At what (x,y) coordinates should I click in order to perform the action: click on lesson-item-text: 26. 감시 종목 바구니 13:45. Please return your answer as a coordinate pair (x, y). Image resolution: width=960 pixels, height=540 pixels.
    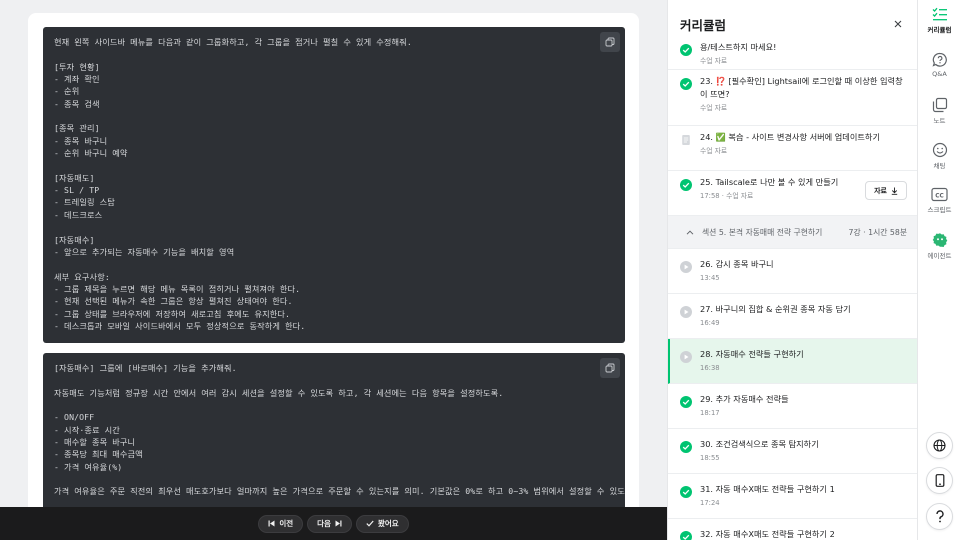
    Looking at the image, I should click on (802, 270).